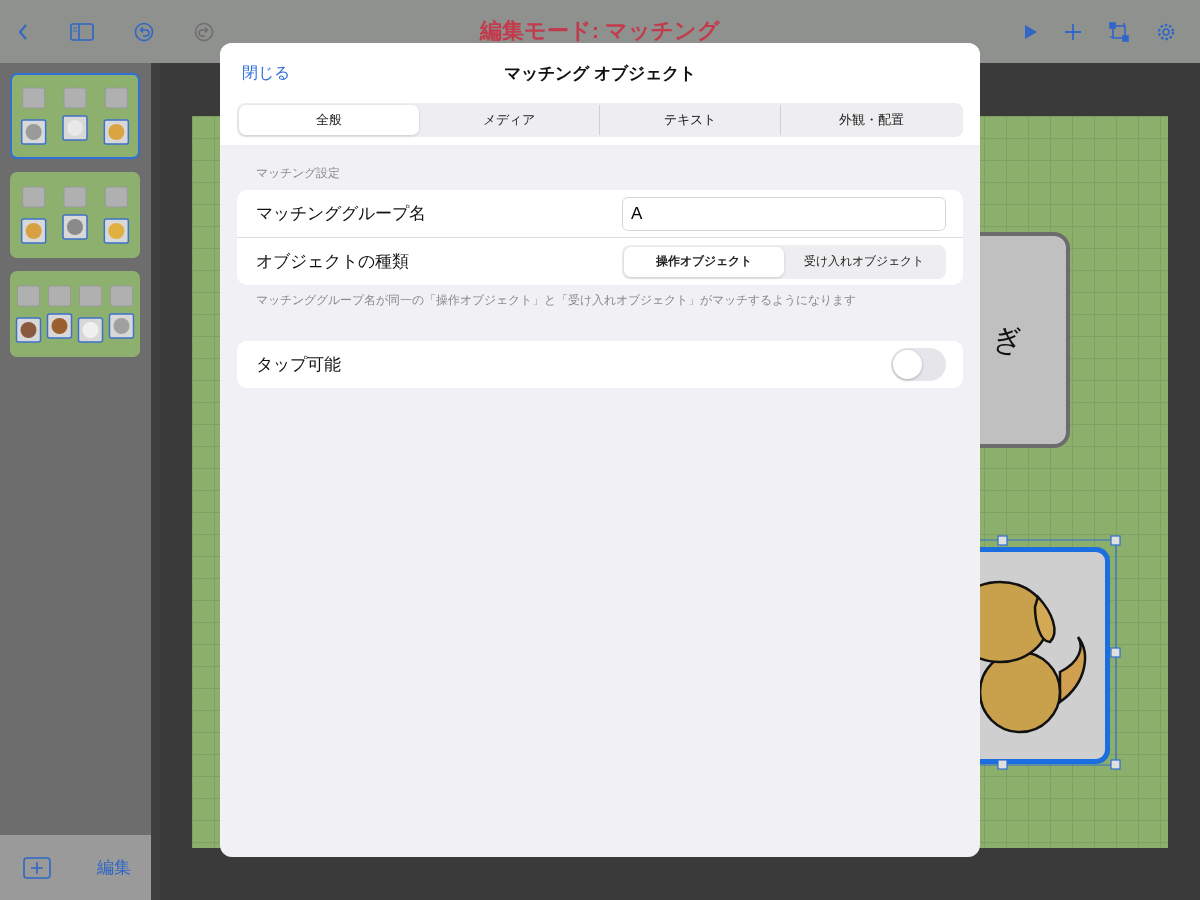 This screenshot has height=900, width=1200. What do you see at coordinates (1051, 653) in the screenshot?
I see `selection-frame` at bounding box center [1051, 653].